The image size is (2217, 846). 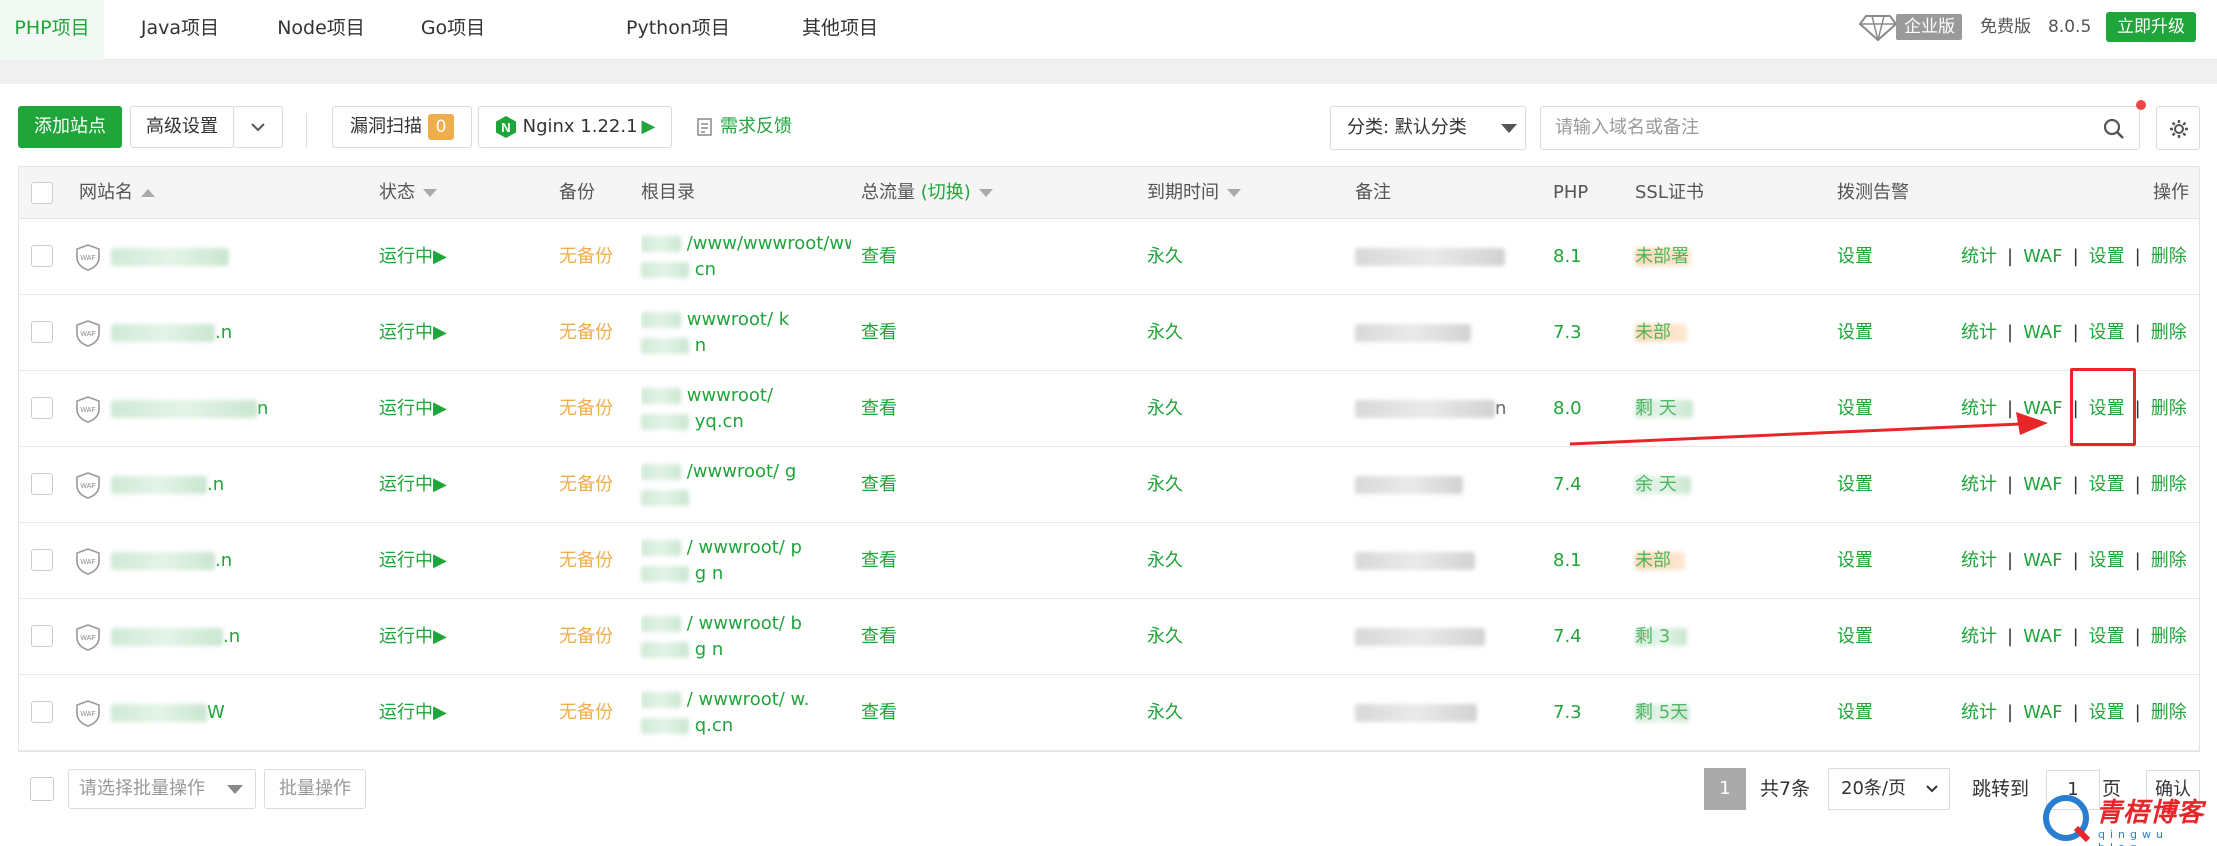 What do you see at coordinates (1929, 27) in the screenshot?
I see `enterprise-badge: 企业版` at bounding box center [1929, 27].